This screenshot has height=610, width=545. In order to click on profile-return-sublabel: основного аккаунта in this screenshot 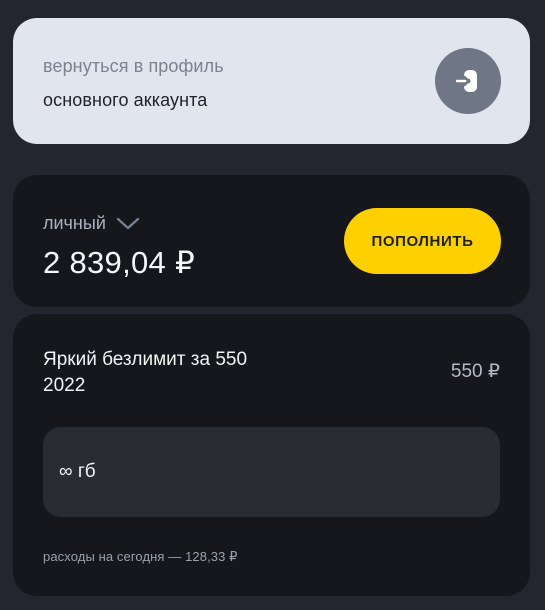, I will do `click(125, 100)`.